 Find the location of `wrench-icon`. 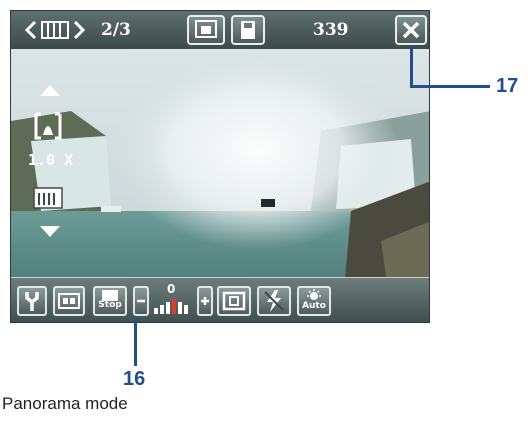

wrench-icon is located at coordinates (32, 301).